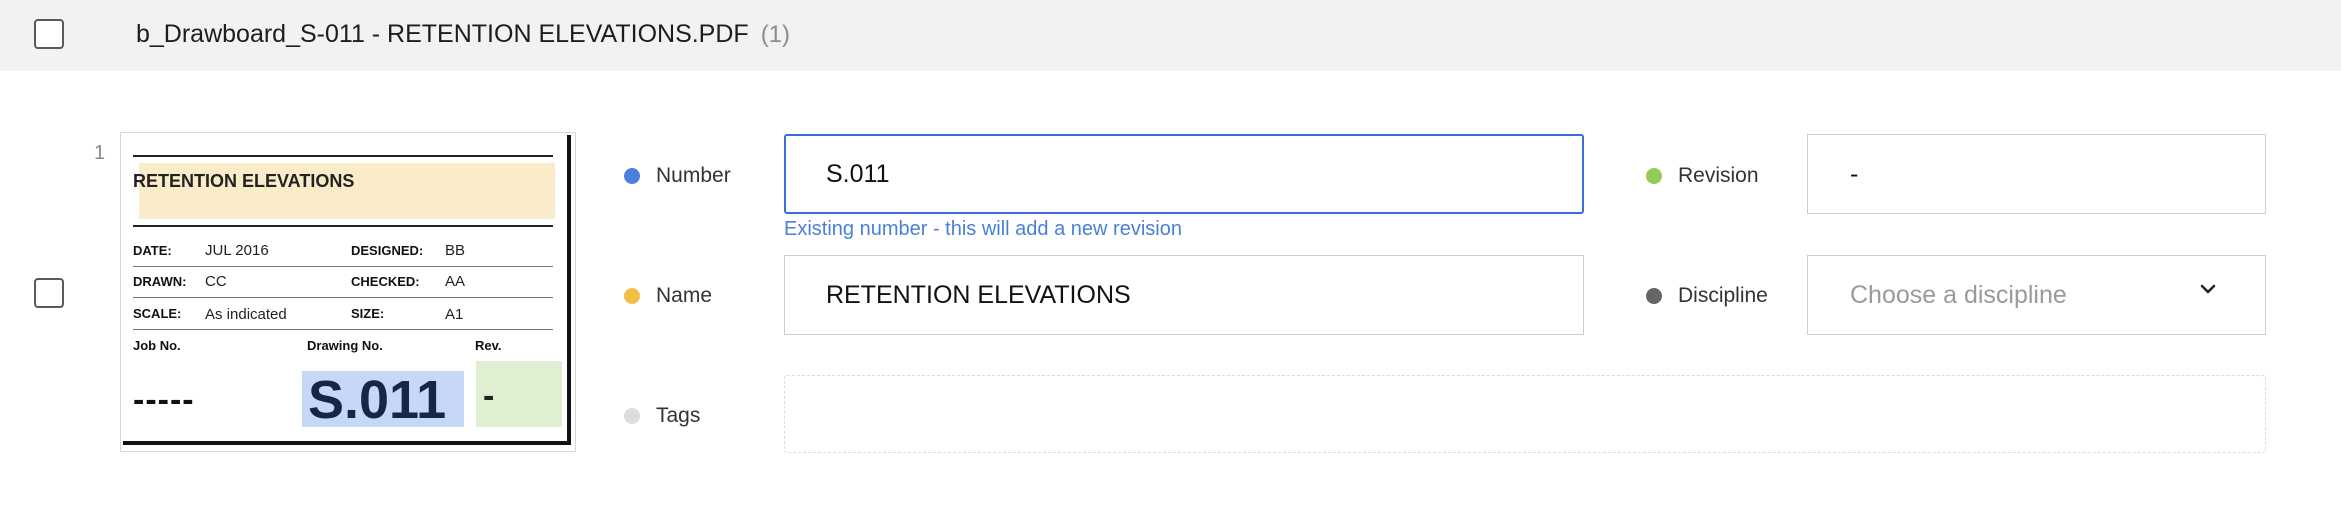  I want to click on discipline-placeholder: Choose a discipline, so click(1958, 294).